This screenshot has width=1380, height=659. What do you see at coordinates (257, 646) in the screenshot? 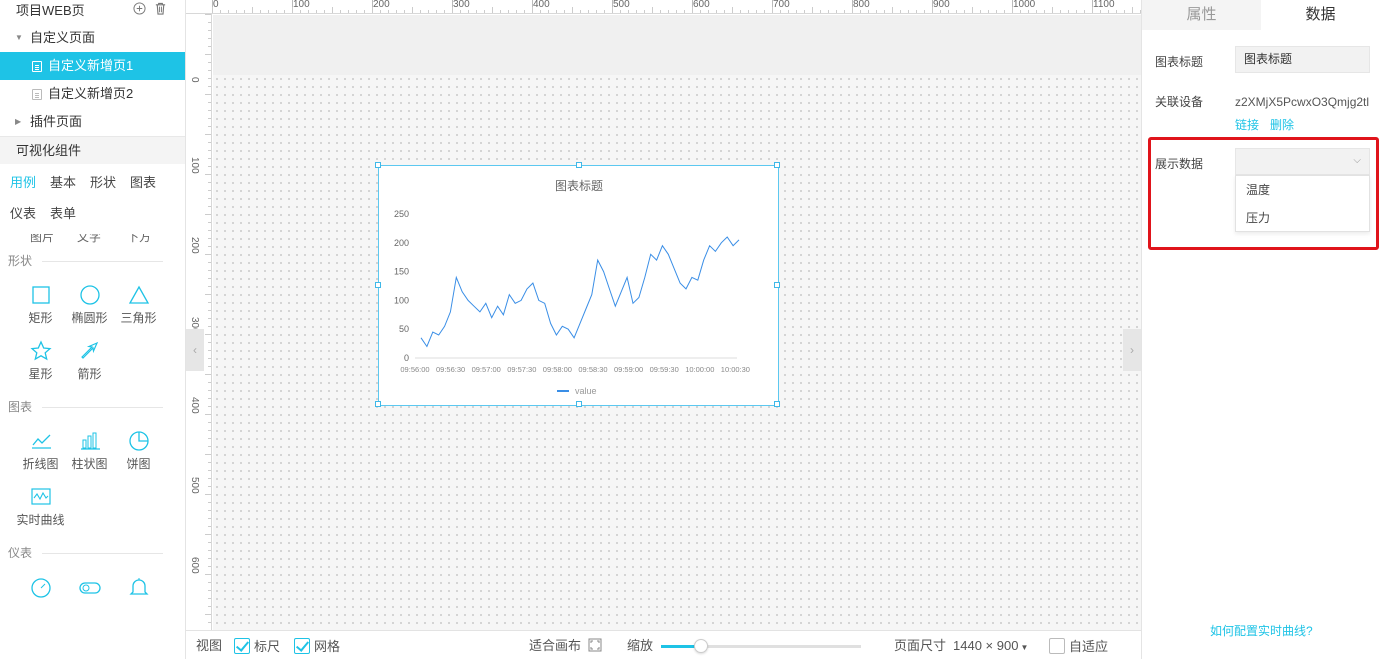
I see `ruler-toggle: 标尺` at bounding box center [257, 646].